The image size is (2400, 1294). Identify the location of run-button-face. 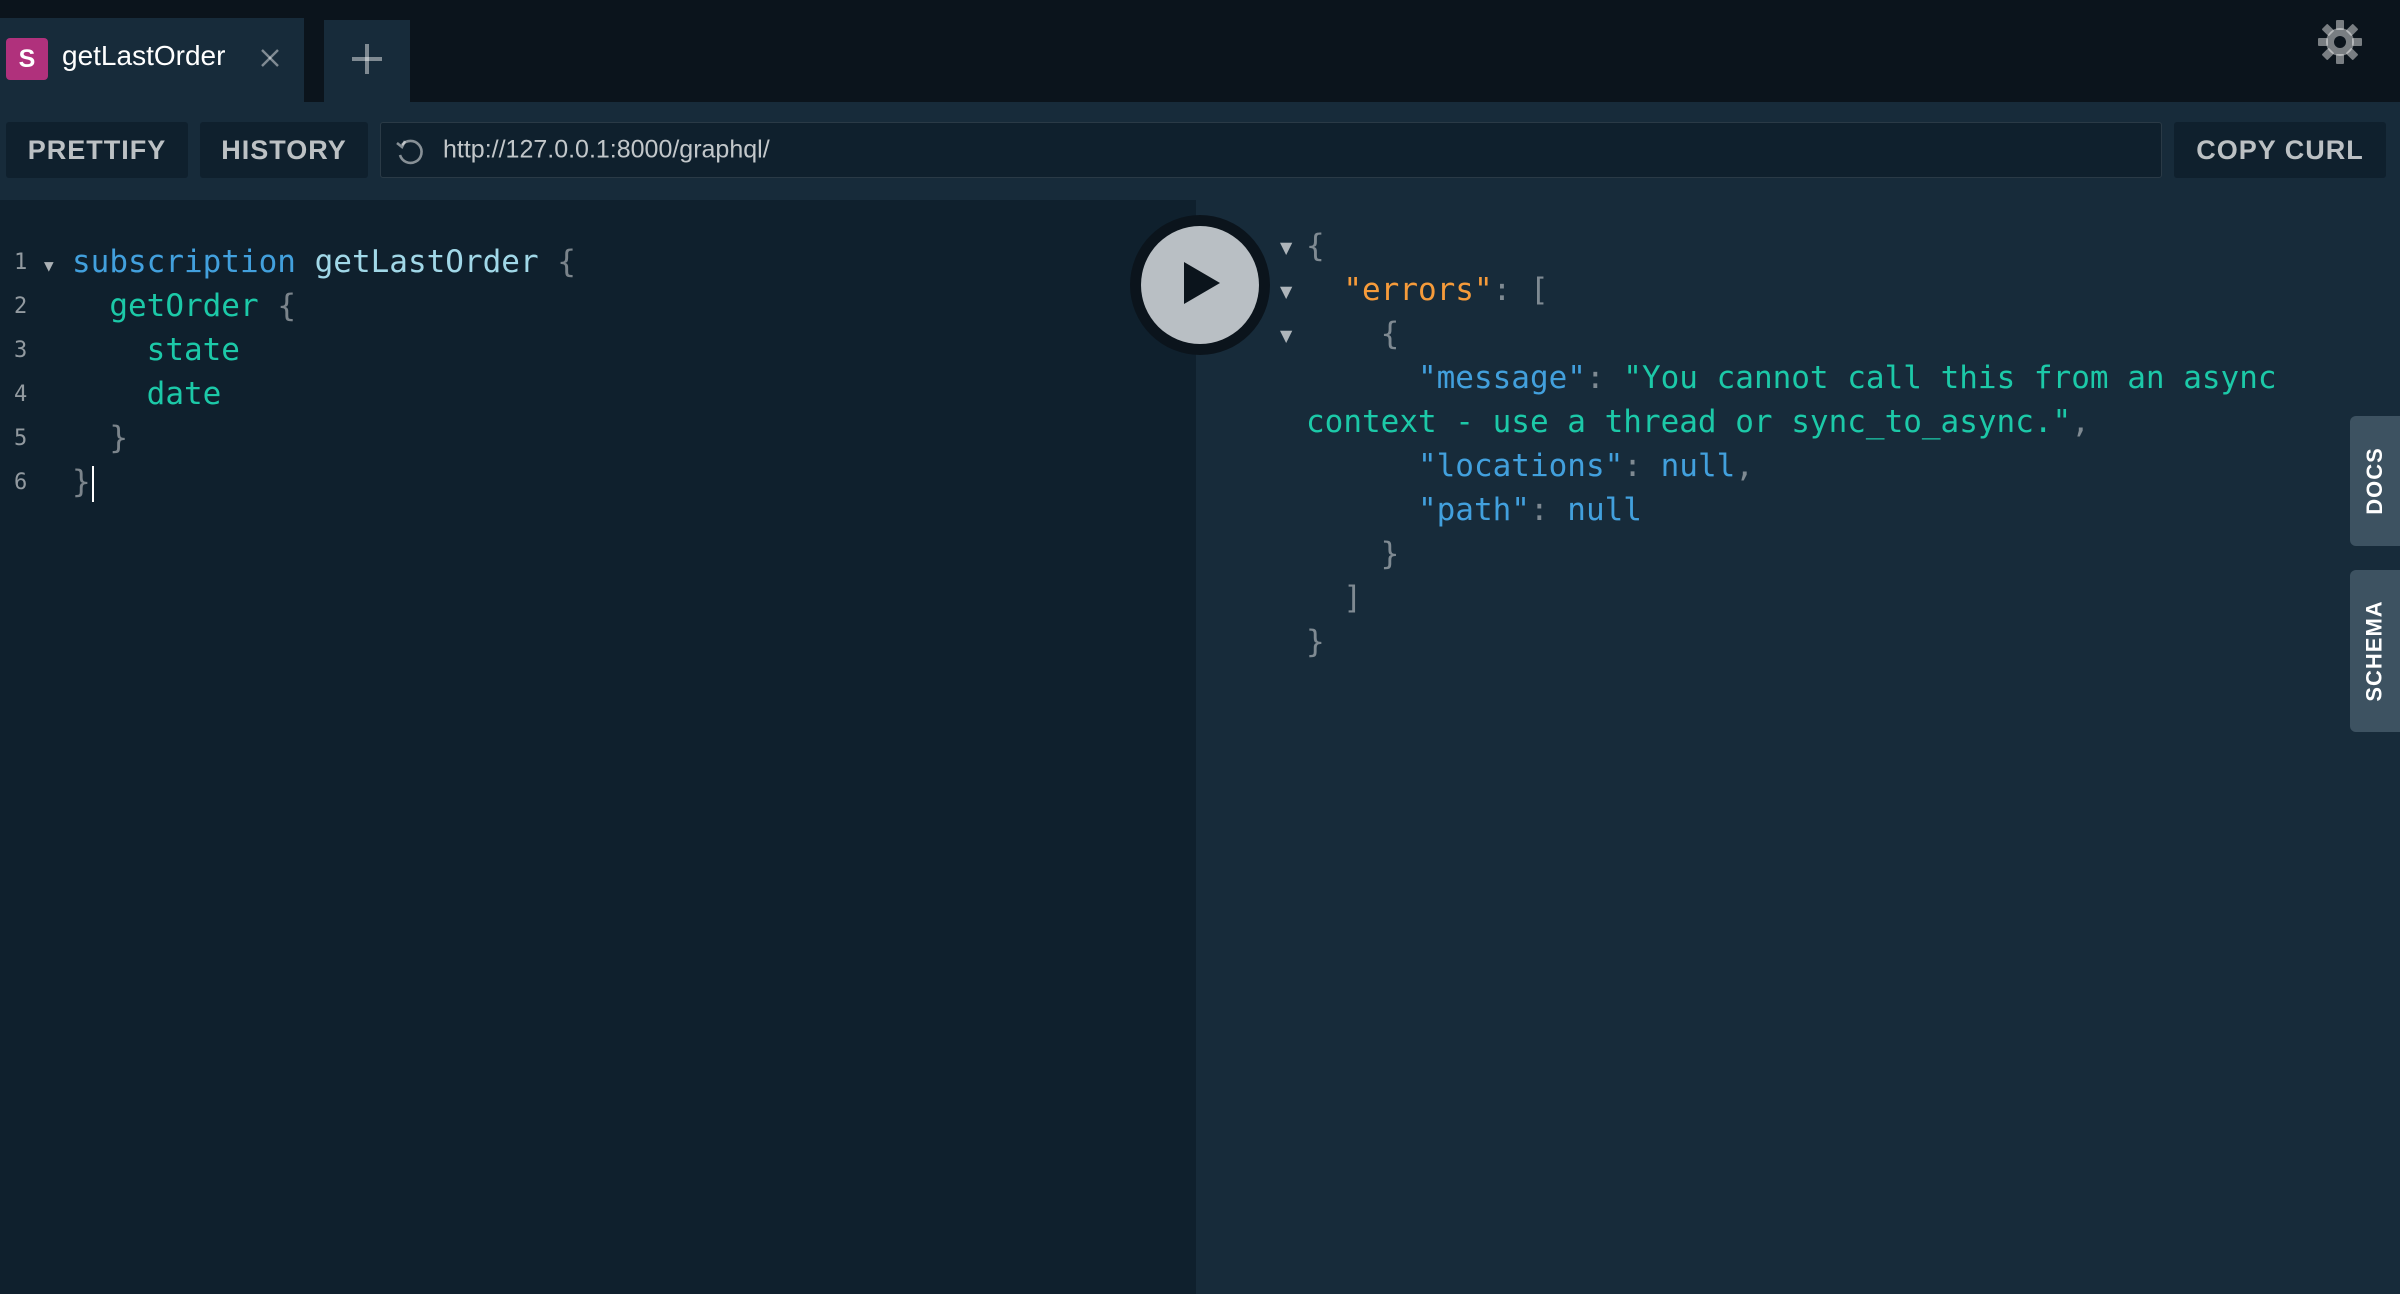
(1200, 285).